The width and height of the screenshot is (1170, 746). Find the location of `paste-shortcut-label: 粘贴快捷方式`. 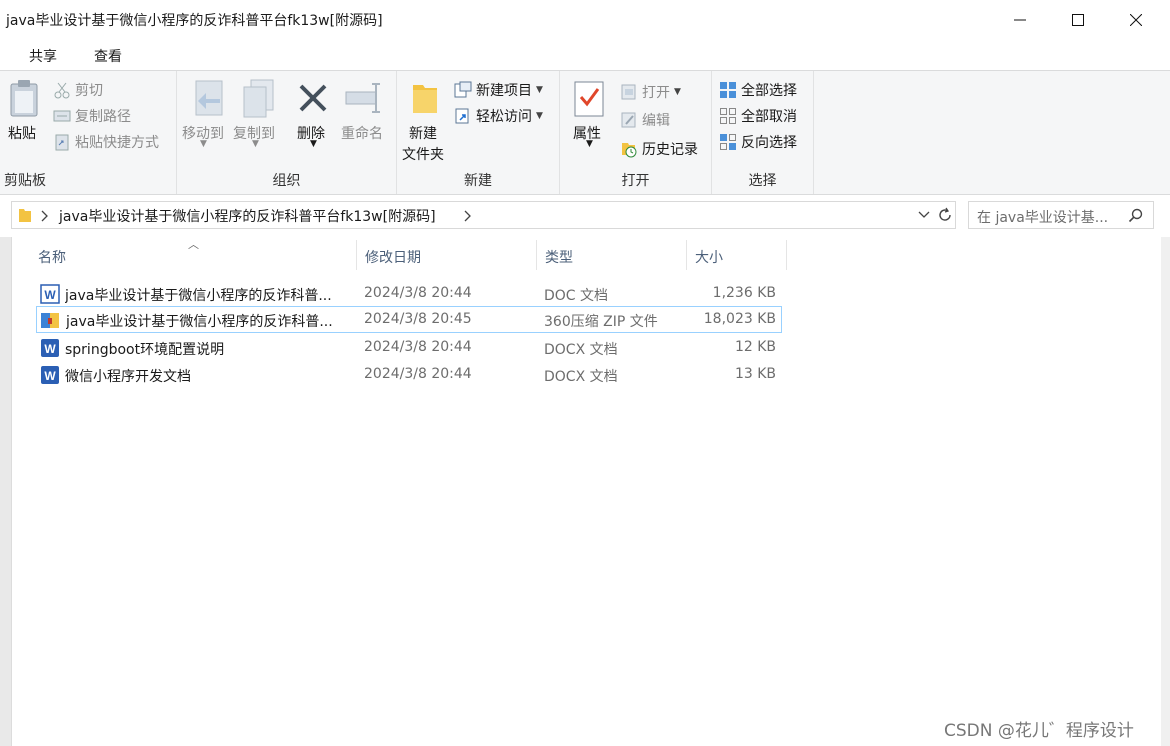

paste-shortcut-label: 粘贴快捷方式 is located at coordinates (117, 143).